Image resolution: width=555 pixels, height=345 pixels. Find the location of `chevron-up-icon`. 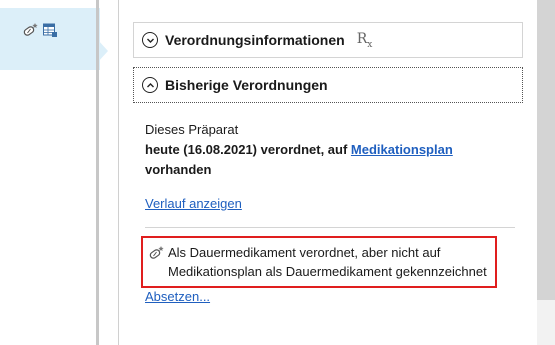

chevron-up-icon is located at coordinates (150, 85).